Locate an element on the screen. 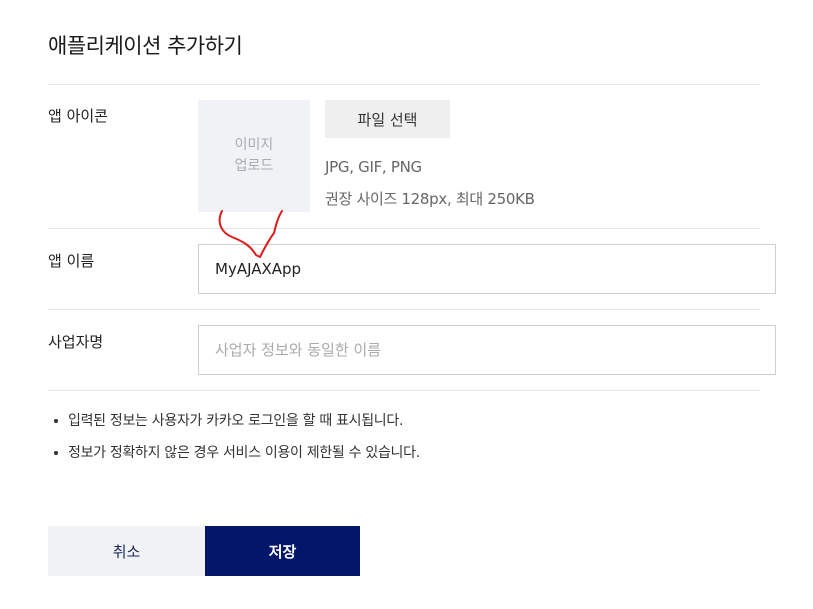 Image resolution: width=813 pixels, height=609 pixels. file-format-hint: JPG, GIF, PNG is located at coordinates (373, 167).